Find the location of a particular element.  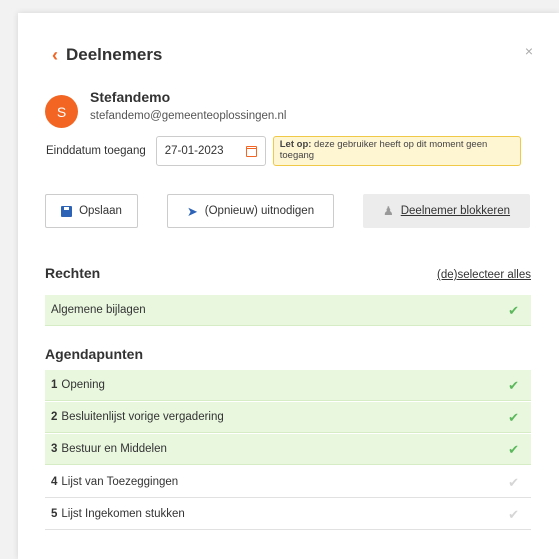

agenda-row-label: Opening is located at coordinates (83, 385).